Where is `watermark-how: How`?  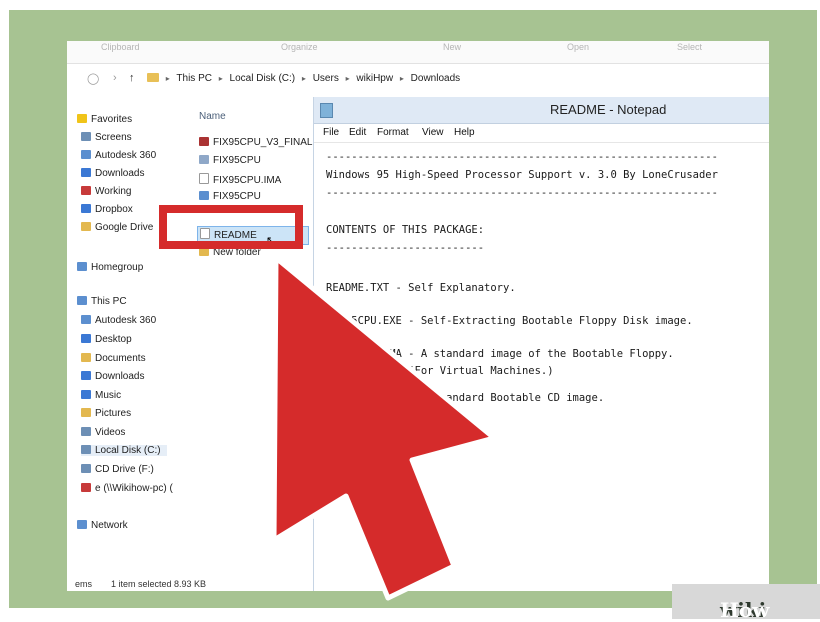
watermark-how: How is located at coordinates (745, 610).